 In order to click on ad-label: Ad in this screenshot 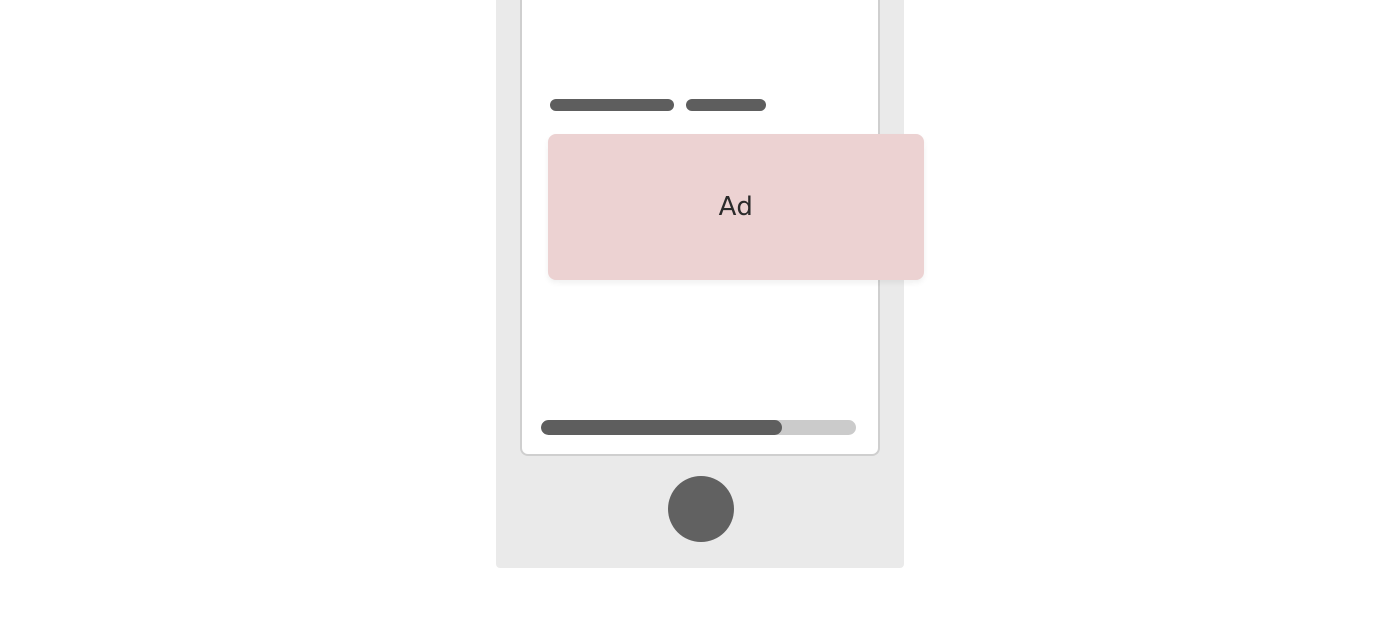, I will do `click(736, 207)`.